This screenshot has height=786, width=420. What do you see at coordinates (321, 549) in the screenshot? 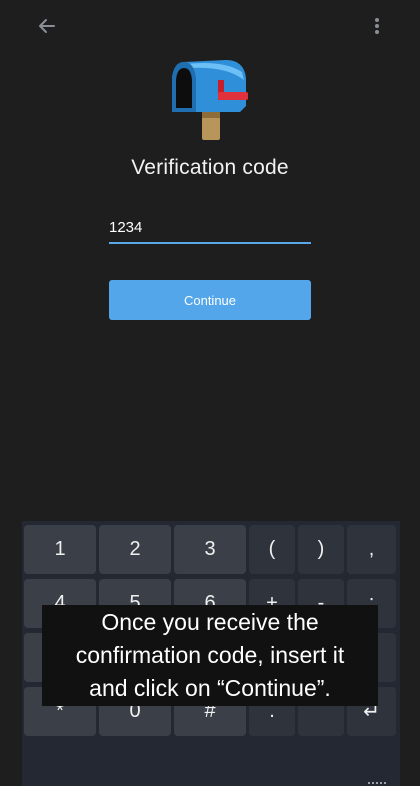
I see `key-close-paren: )` at bounding box center [321, 549].